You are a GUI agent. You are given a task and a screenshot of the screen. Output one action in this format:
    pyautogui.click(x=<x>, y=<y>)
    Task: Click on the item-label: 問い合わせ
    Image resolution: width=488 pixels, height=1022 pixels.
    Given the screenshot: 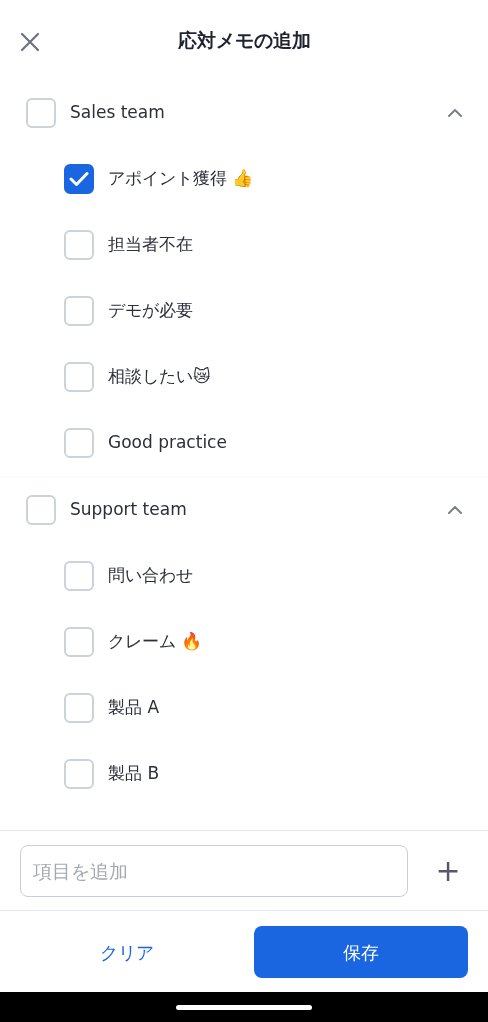 What is the action you would take?
    pyautogui.click(x=150, y=576)
    